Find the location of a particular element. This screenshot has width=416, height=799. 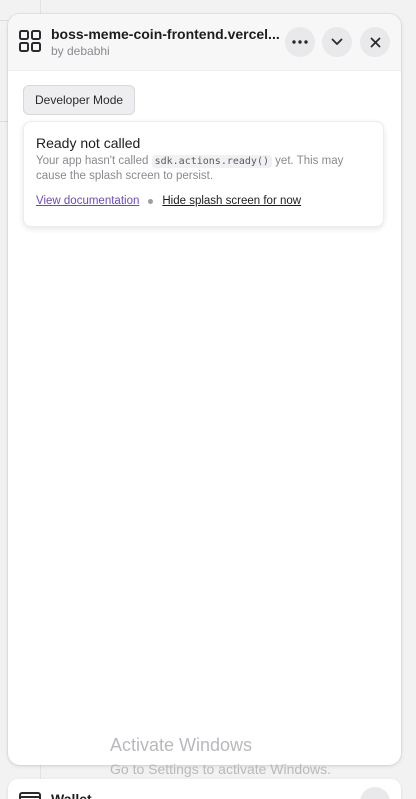

close-icon is located at coordinates (375, 42).